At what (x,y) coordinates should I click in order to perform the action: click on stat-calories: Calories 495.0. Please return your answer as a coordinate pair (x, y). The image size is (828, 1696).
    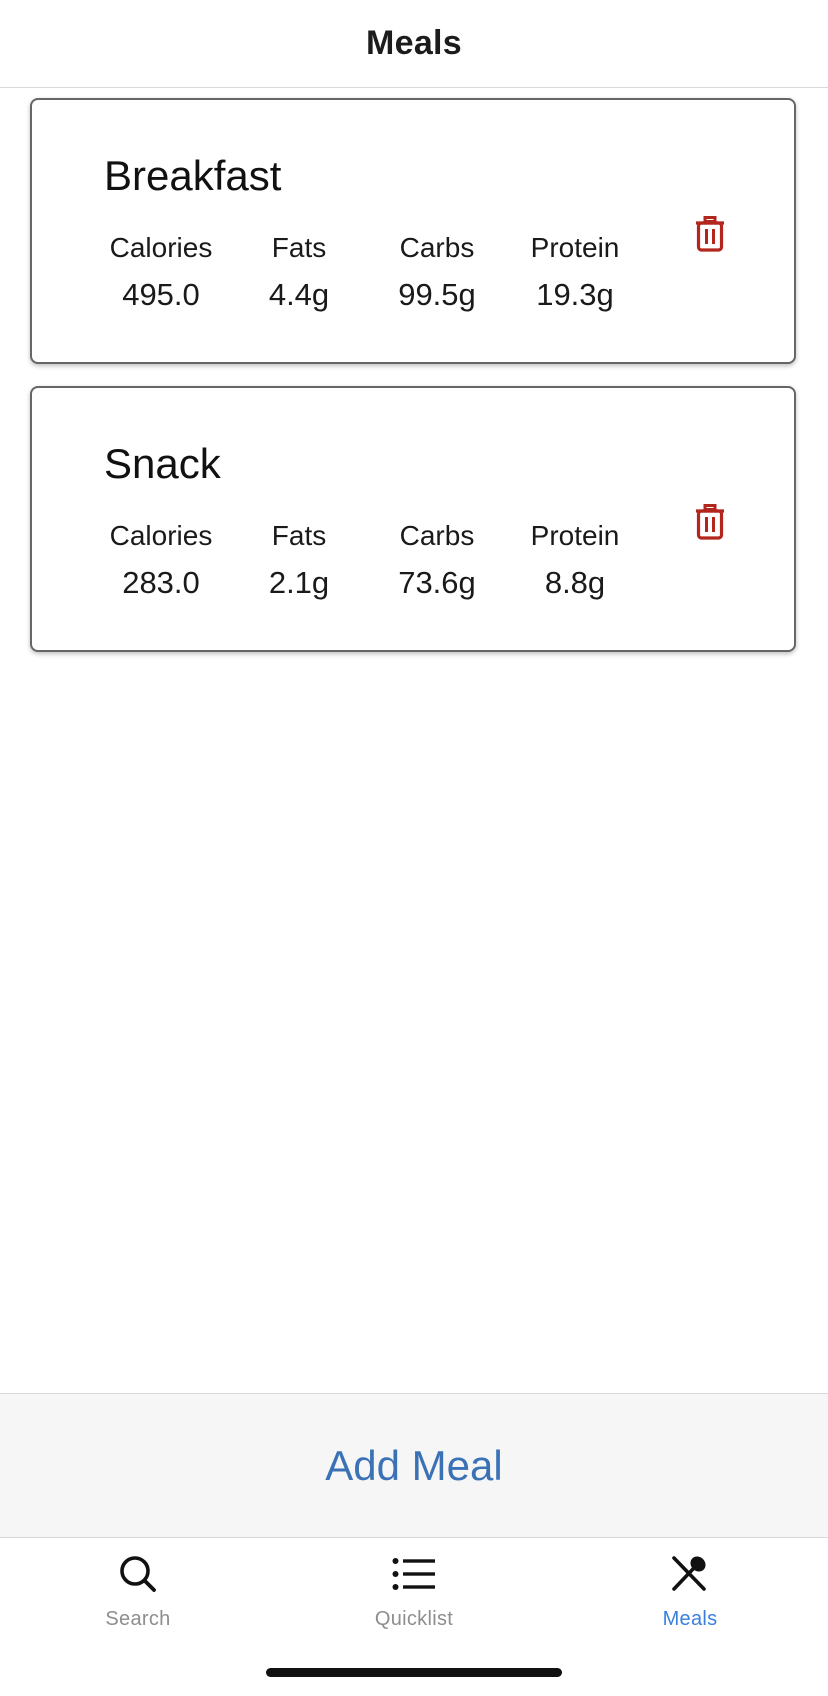
    Looking at the image, I should click on (161, 273).